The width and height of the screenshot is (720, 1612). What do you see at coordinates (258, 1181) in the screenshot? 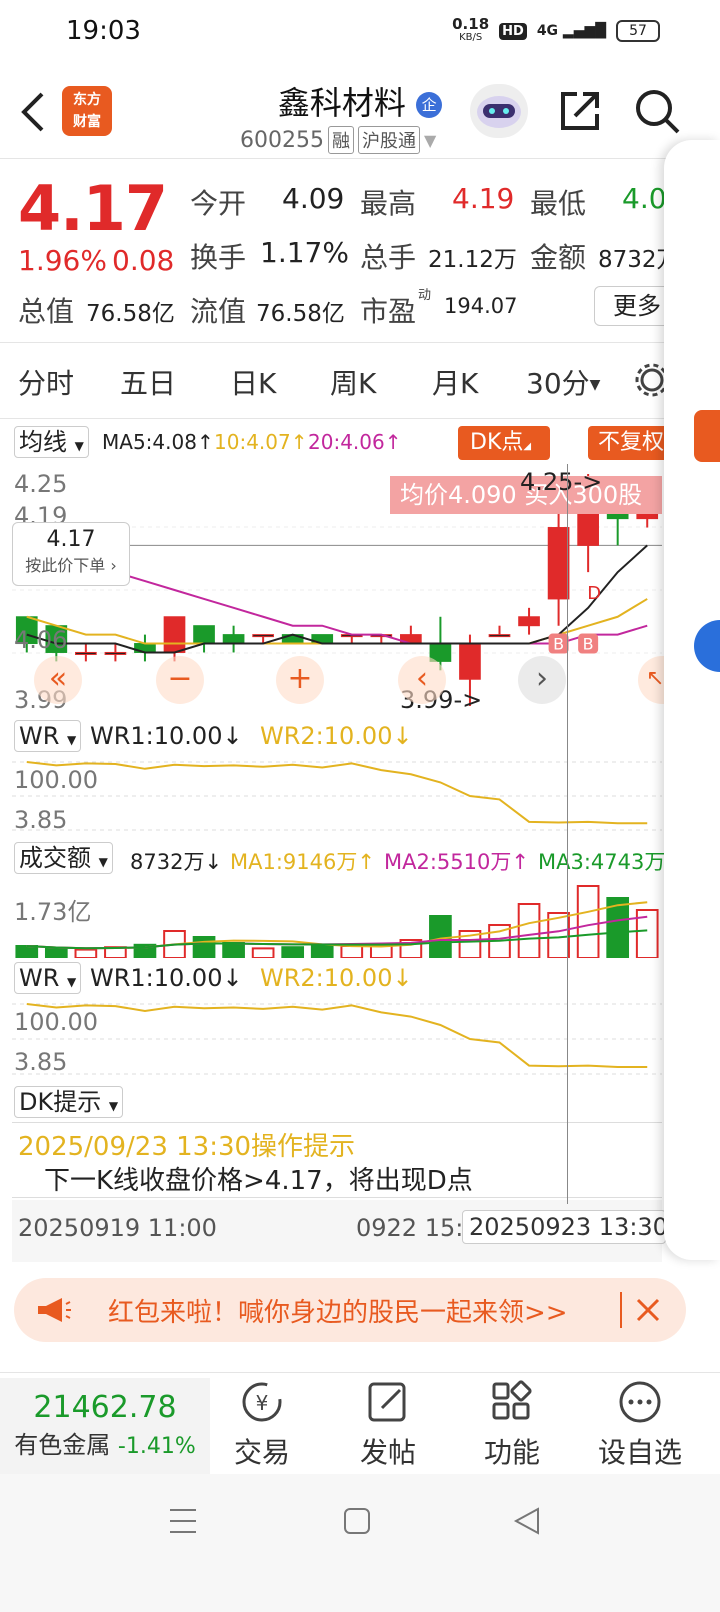
I see `dk-hint-message: 下一K线收盘价格>4.17，将出现D点` at bounding box center [258, 1181].